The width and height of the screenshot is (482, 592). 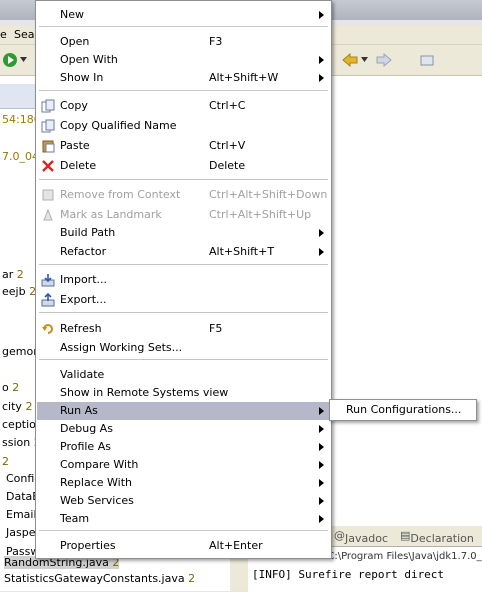 I want to click on menu-item-show-in: Show In Alt+Shift+W, so click(x=183, y=78).